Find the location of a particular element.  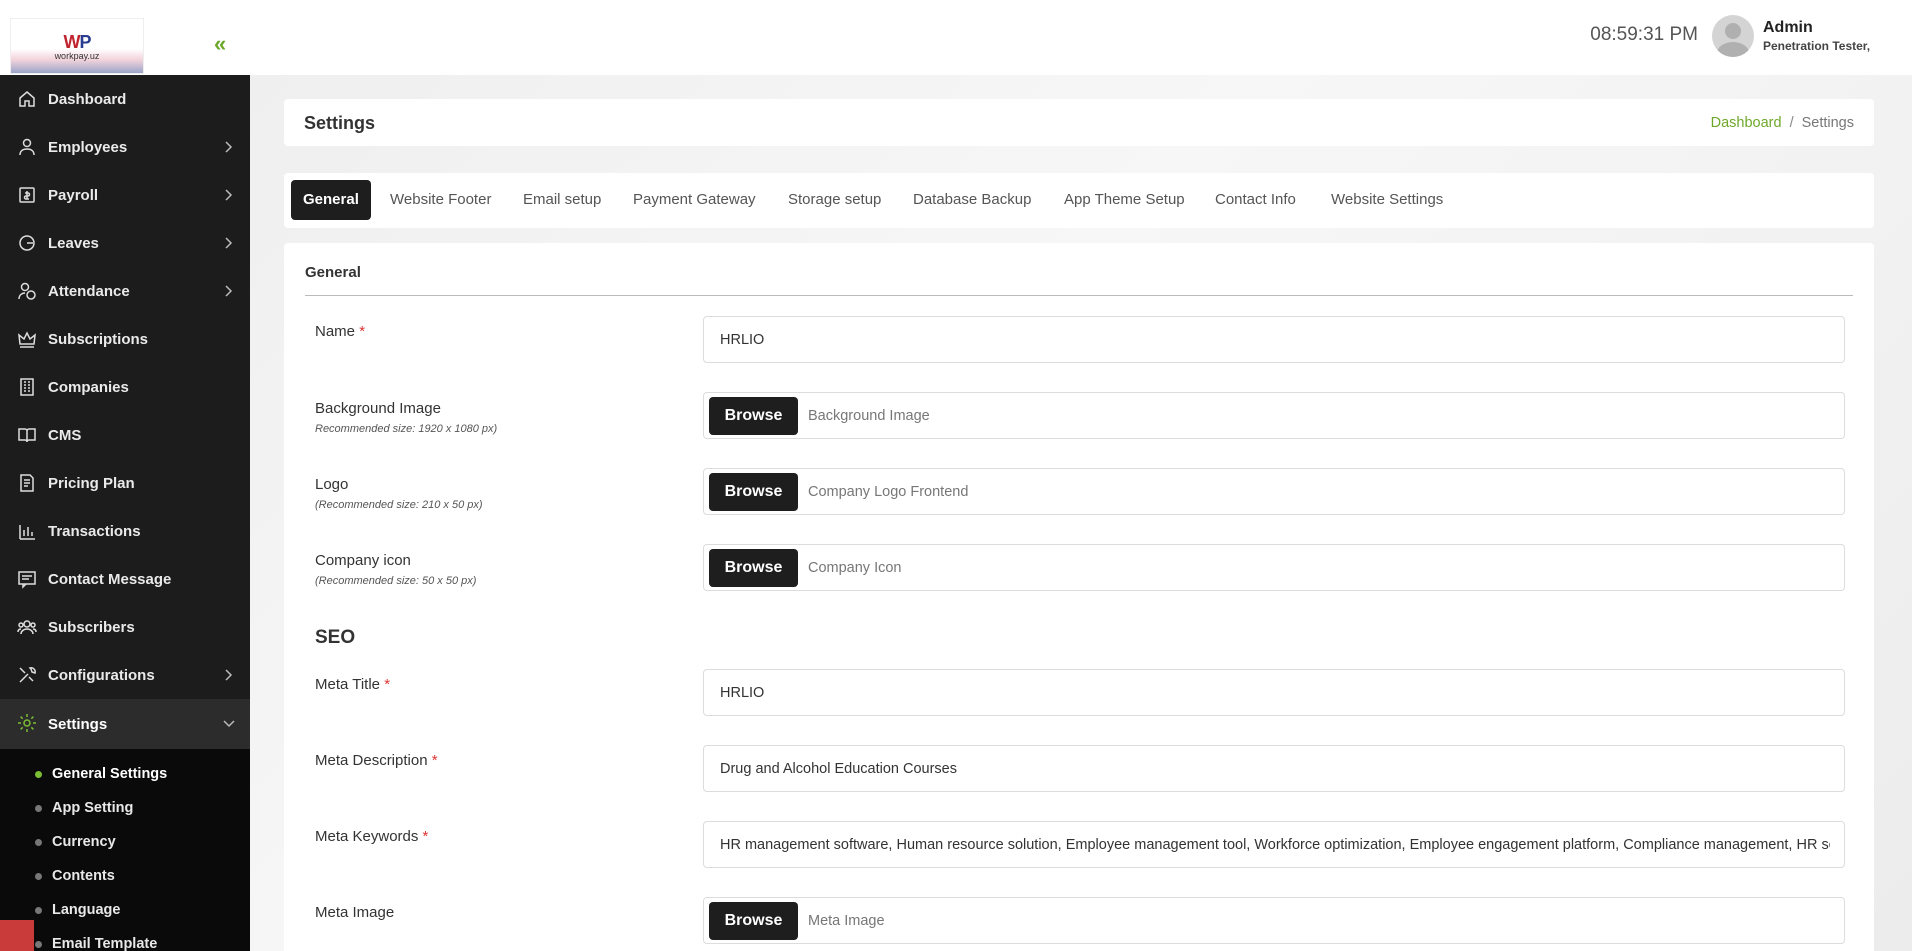

company-icon-hint: (Recommended size: 50 x 50 px) is located at coordinates (396, 581).